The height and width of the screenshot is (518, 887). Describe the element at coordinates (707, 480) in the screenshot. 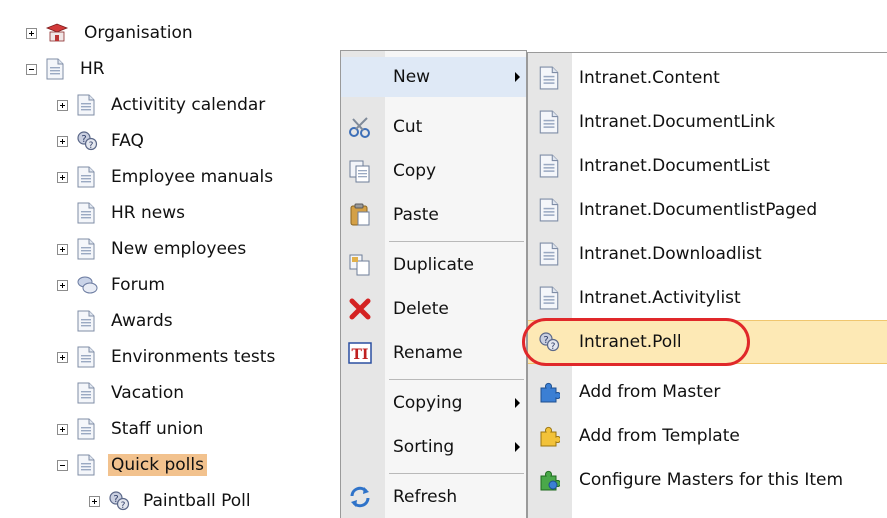

I see `submenu-item-configure-masters: Configure Masters for this Item` at that location.